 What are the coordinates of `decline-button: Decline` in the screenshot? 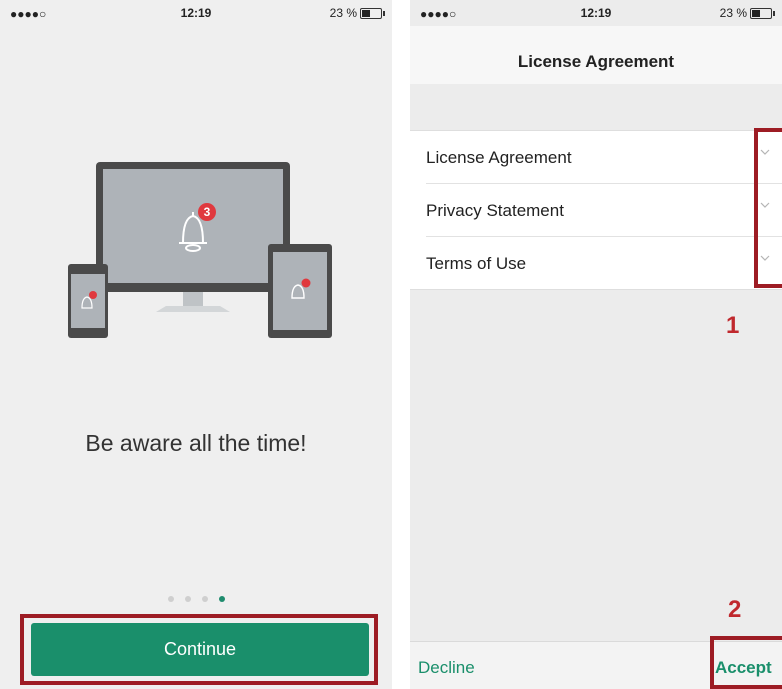 It's located at (446, 668).